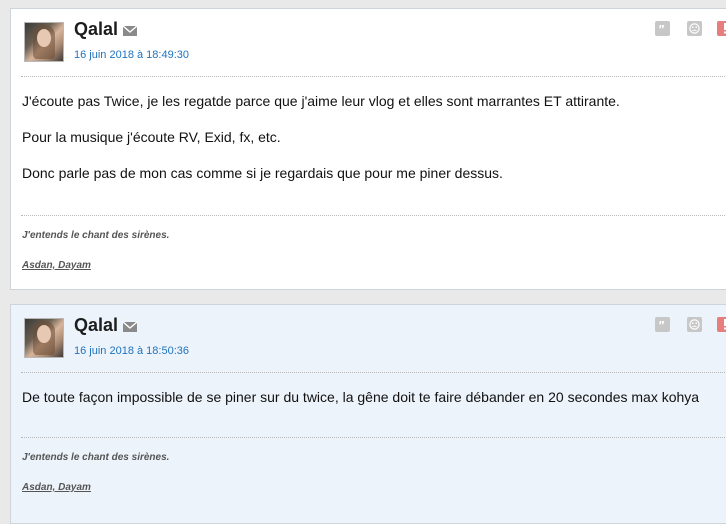 The image size is (726, 524). Describe the element at coordinates (131, 351) in the screenshot. I see `post-date: 16 juin 2018 à 18:50:36` at that location.